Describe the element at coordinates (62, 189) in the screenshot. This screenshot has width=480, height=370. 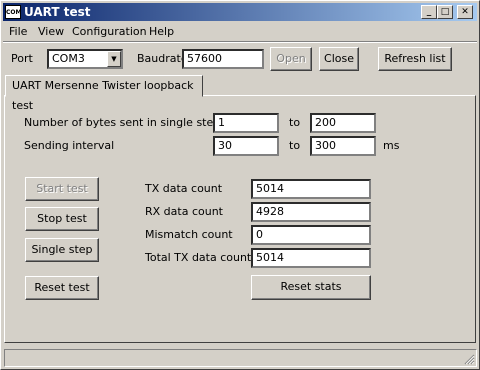
I see `start-test-button: Start test` at that location.